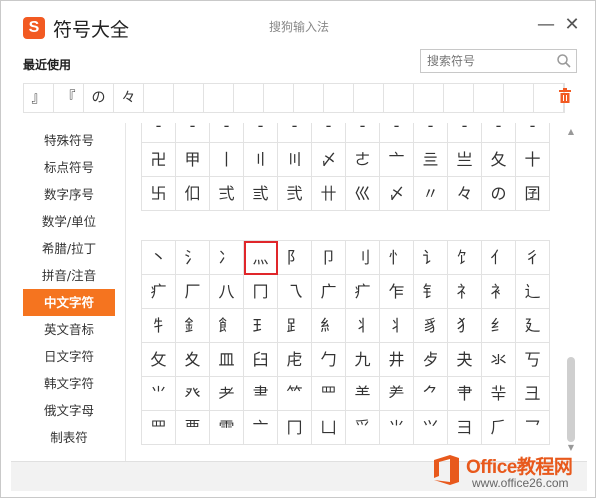 This screenshot has width=596, height=498. I want to click on symbol-cell: ⼌, so click(295, 428).